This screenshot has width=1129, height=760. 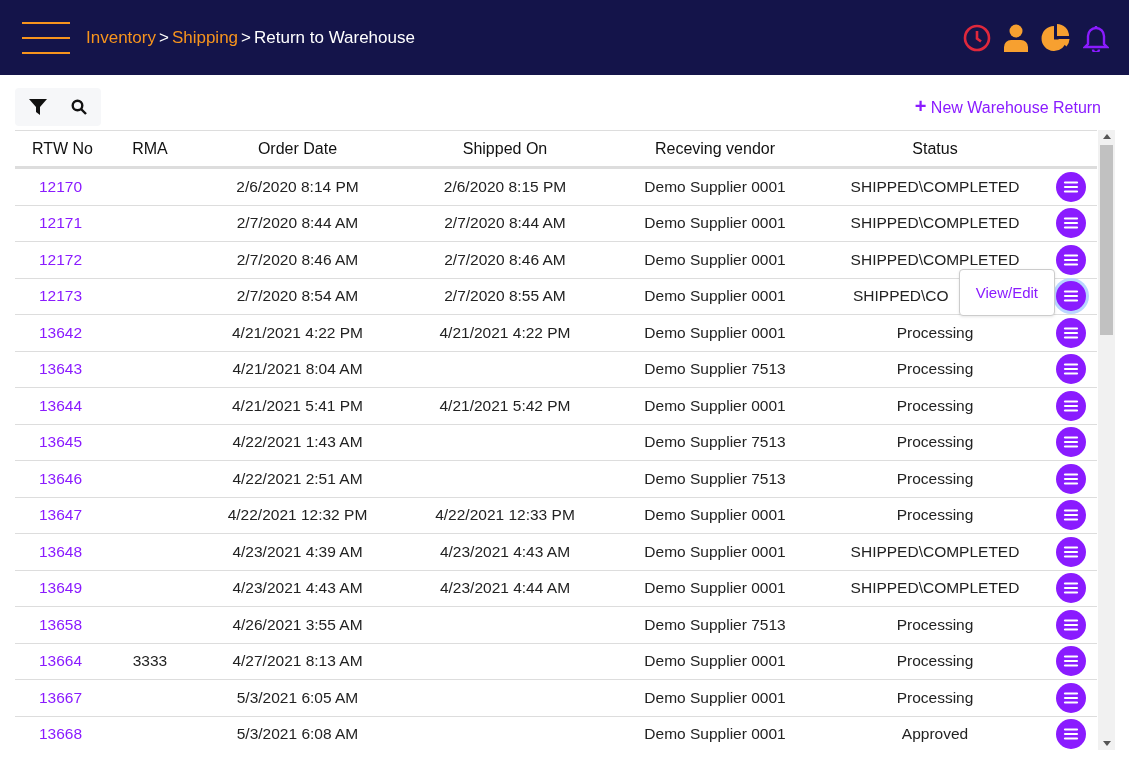 What do you see at coordinates (901, 296) in the screenshot?
I see `status-cell: SHIPPED\CO` at bounding box center [901, 296].